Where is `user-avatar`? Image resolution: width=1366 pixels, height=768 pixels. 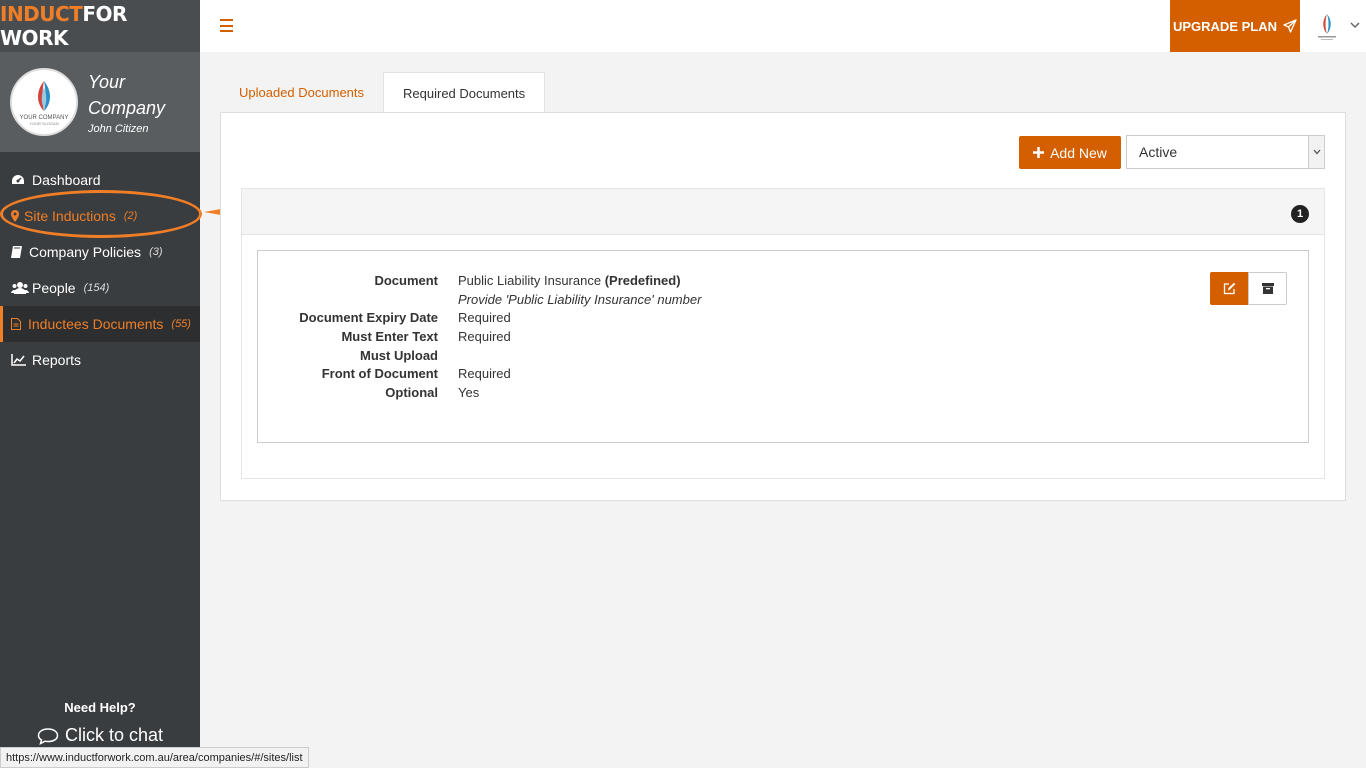
user-avatar is located at coordinates (1327, 27).